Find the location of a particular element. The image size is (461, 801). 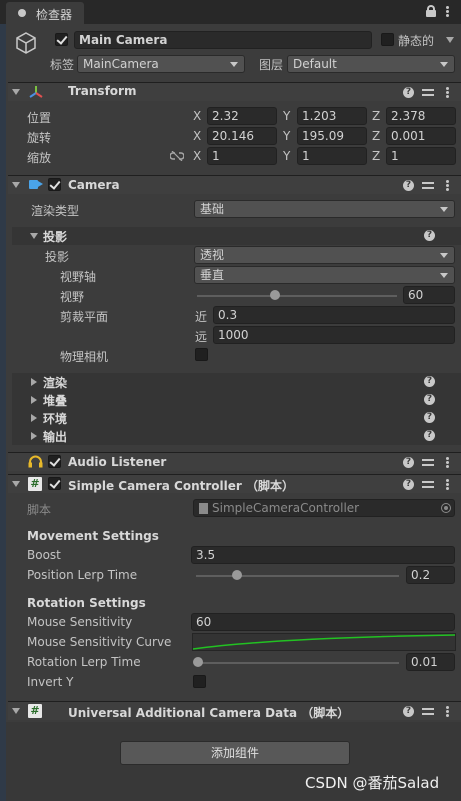

controller-title: Simple Camera Controller （脚本） is located at coordinates (181, 486).